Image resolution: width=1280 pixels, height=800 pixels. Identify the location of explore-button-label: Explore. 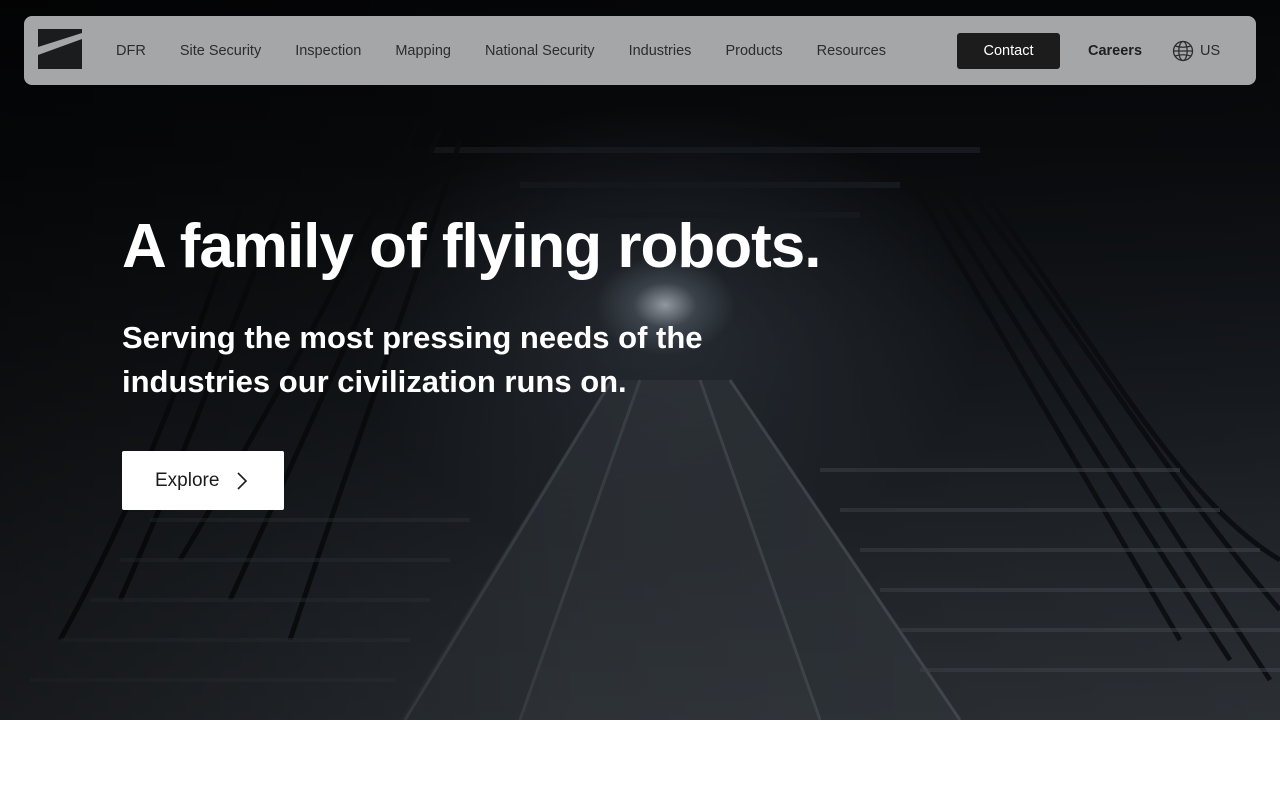
(187, 480).